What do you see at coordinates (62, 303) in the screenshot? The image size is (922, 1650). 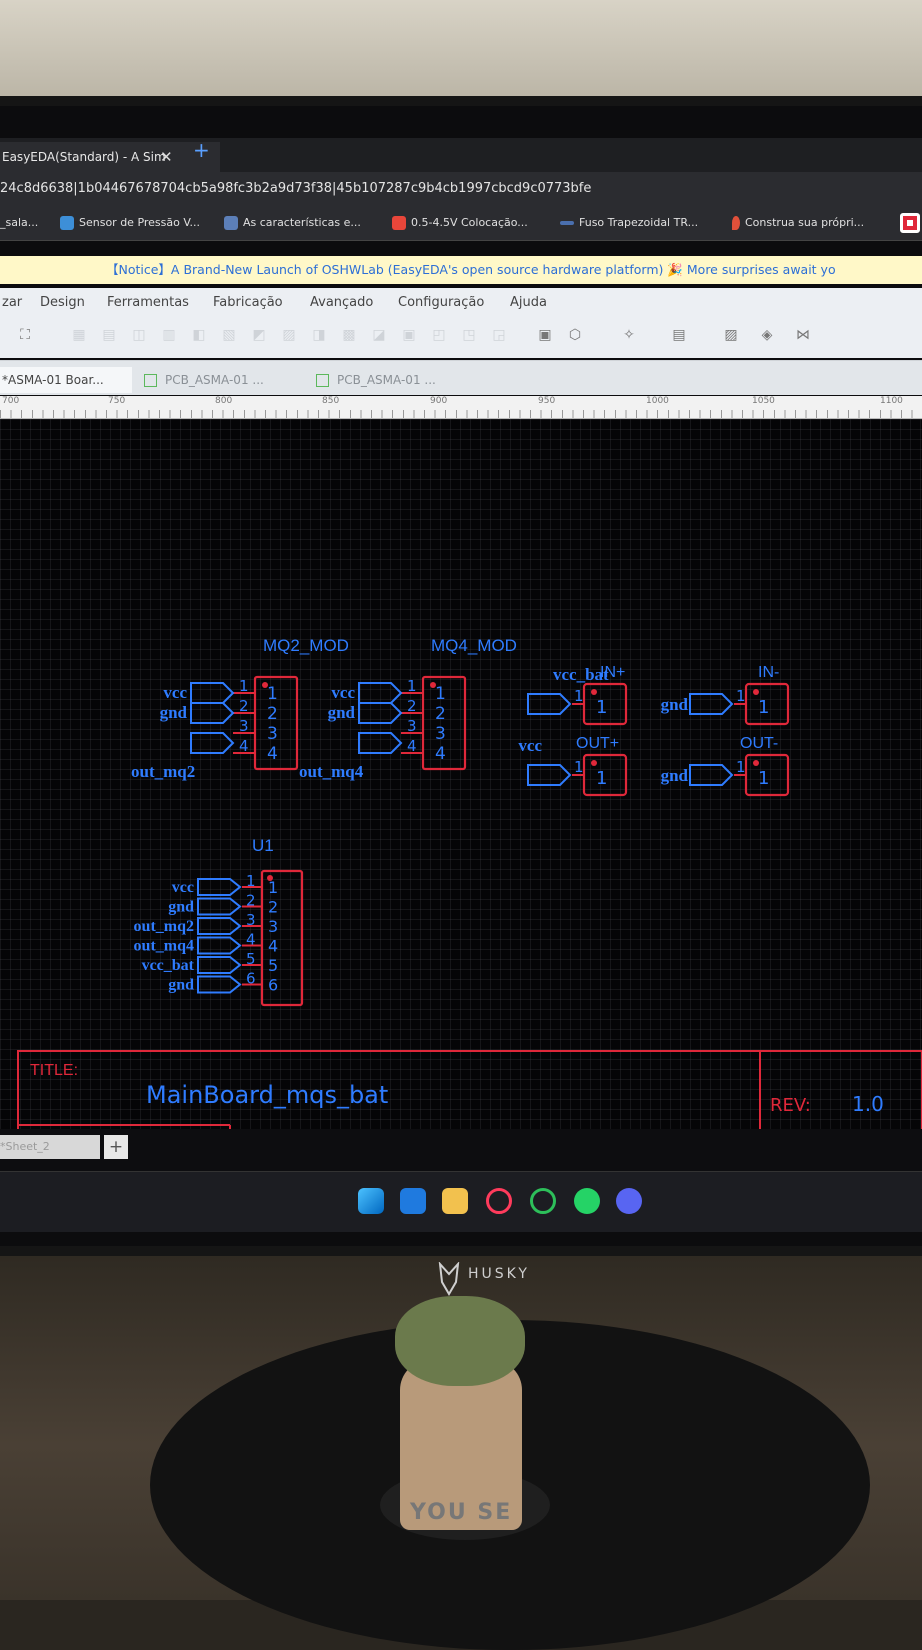 I see `menu-item-design: Design` at bounding box center [62, 303].